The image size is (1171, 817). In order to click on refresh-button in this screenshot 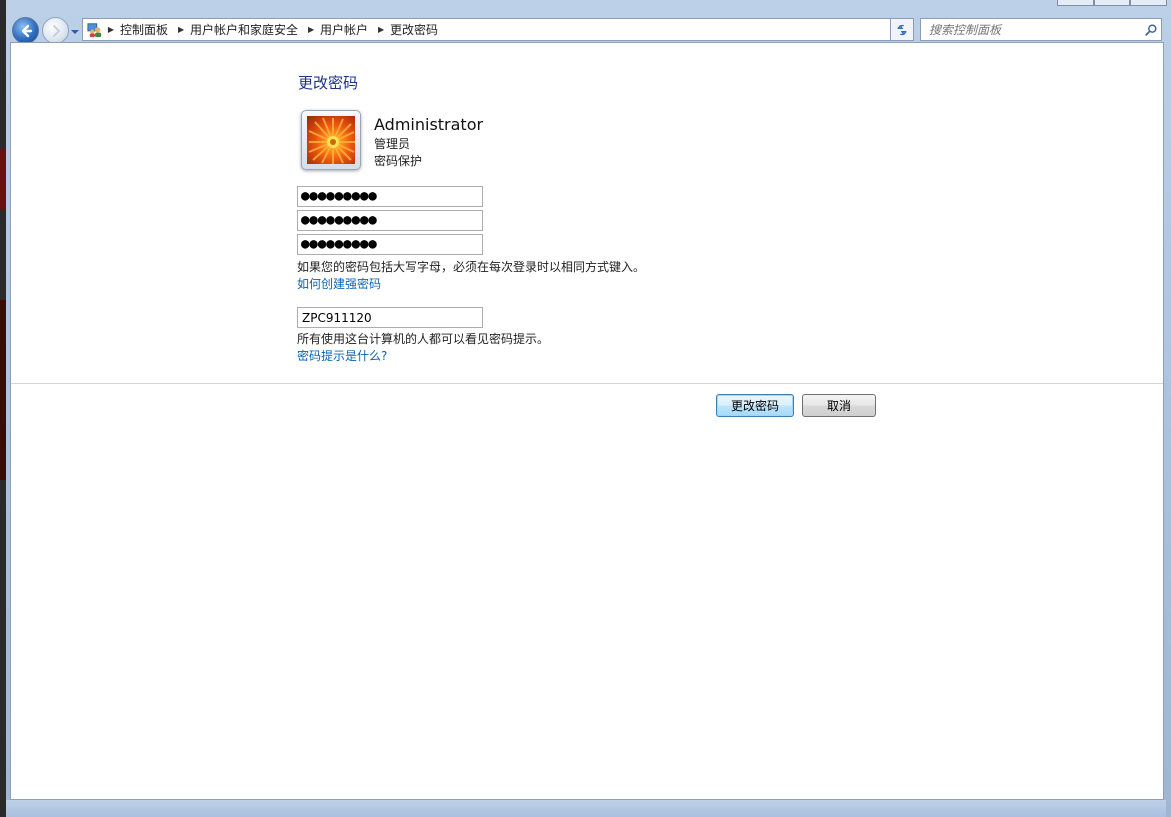, I will do `click(902, 29)`.